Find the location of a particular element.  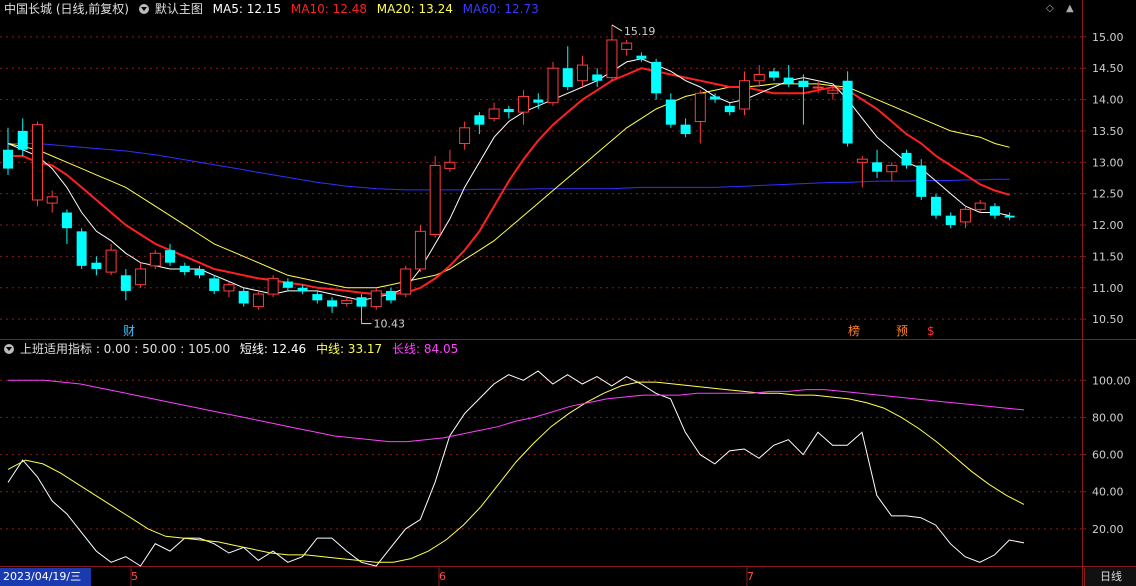

y-tick-label: 14.00 is located at coordinates (1108, 100).